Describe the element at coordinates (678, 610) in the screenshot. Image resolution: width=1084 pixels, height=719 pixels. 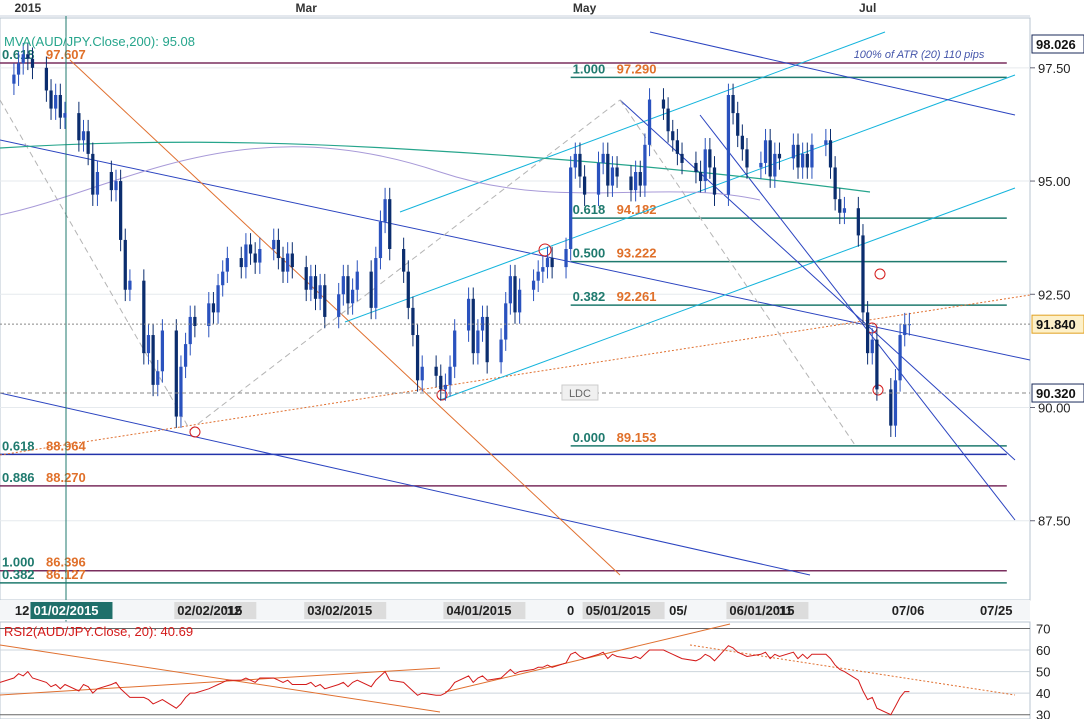
I see `date-label: 05/` at that location.